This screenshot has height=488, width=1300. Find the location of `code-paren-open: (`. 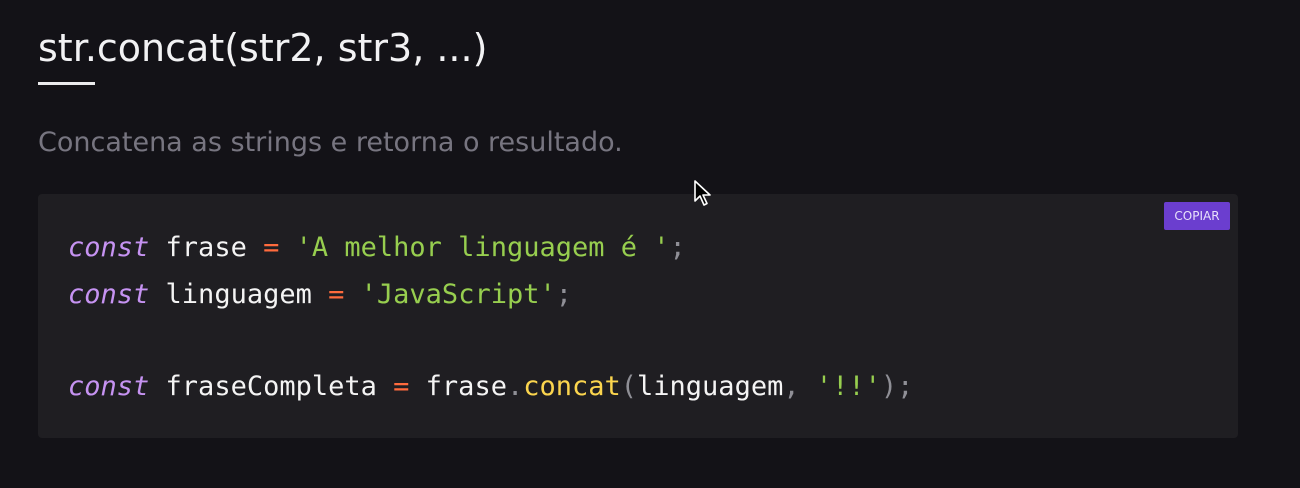

code-paren-open: ( is located at coordinates (629, 386).